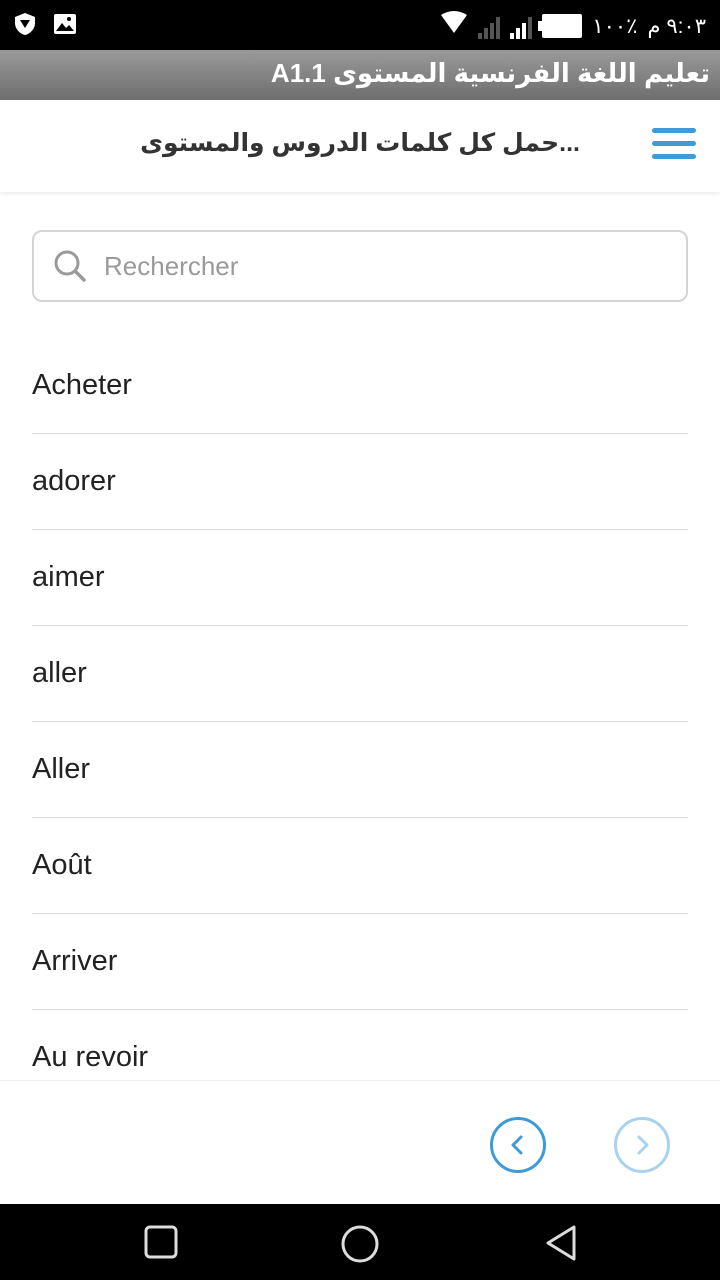  Describe the element at coordinates (521, 26) in the screenshot. I see `signal-icon-sim2` at that location.